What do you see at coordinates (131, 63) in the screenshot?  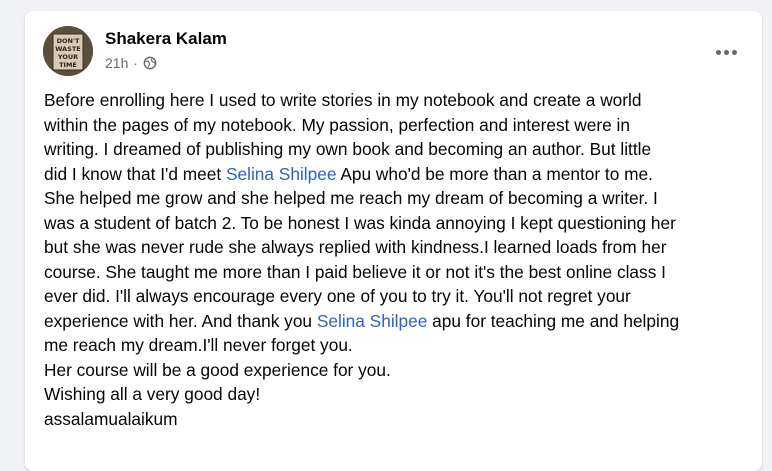 I see `post-meta: 21h ·` at bounding box center [131, 63].